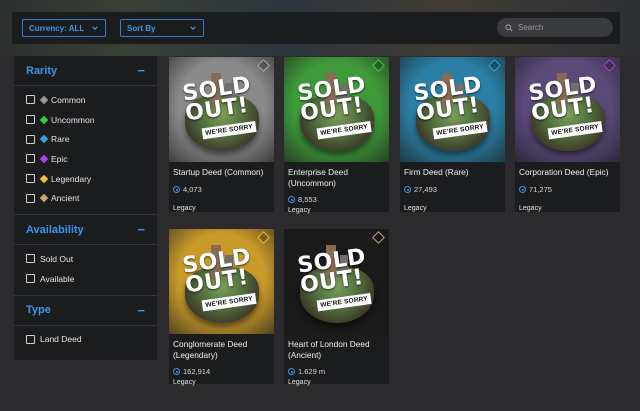 Image resolution: width=640 pixels, height=411 pixels. Describe the element at coordinates (307, 199) in the screenshot. I see `deed-price-value: 8,553` at that location.